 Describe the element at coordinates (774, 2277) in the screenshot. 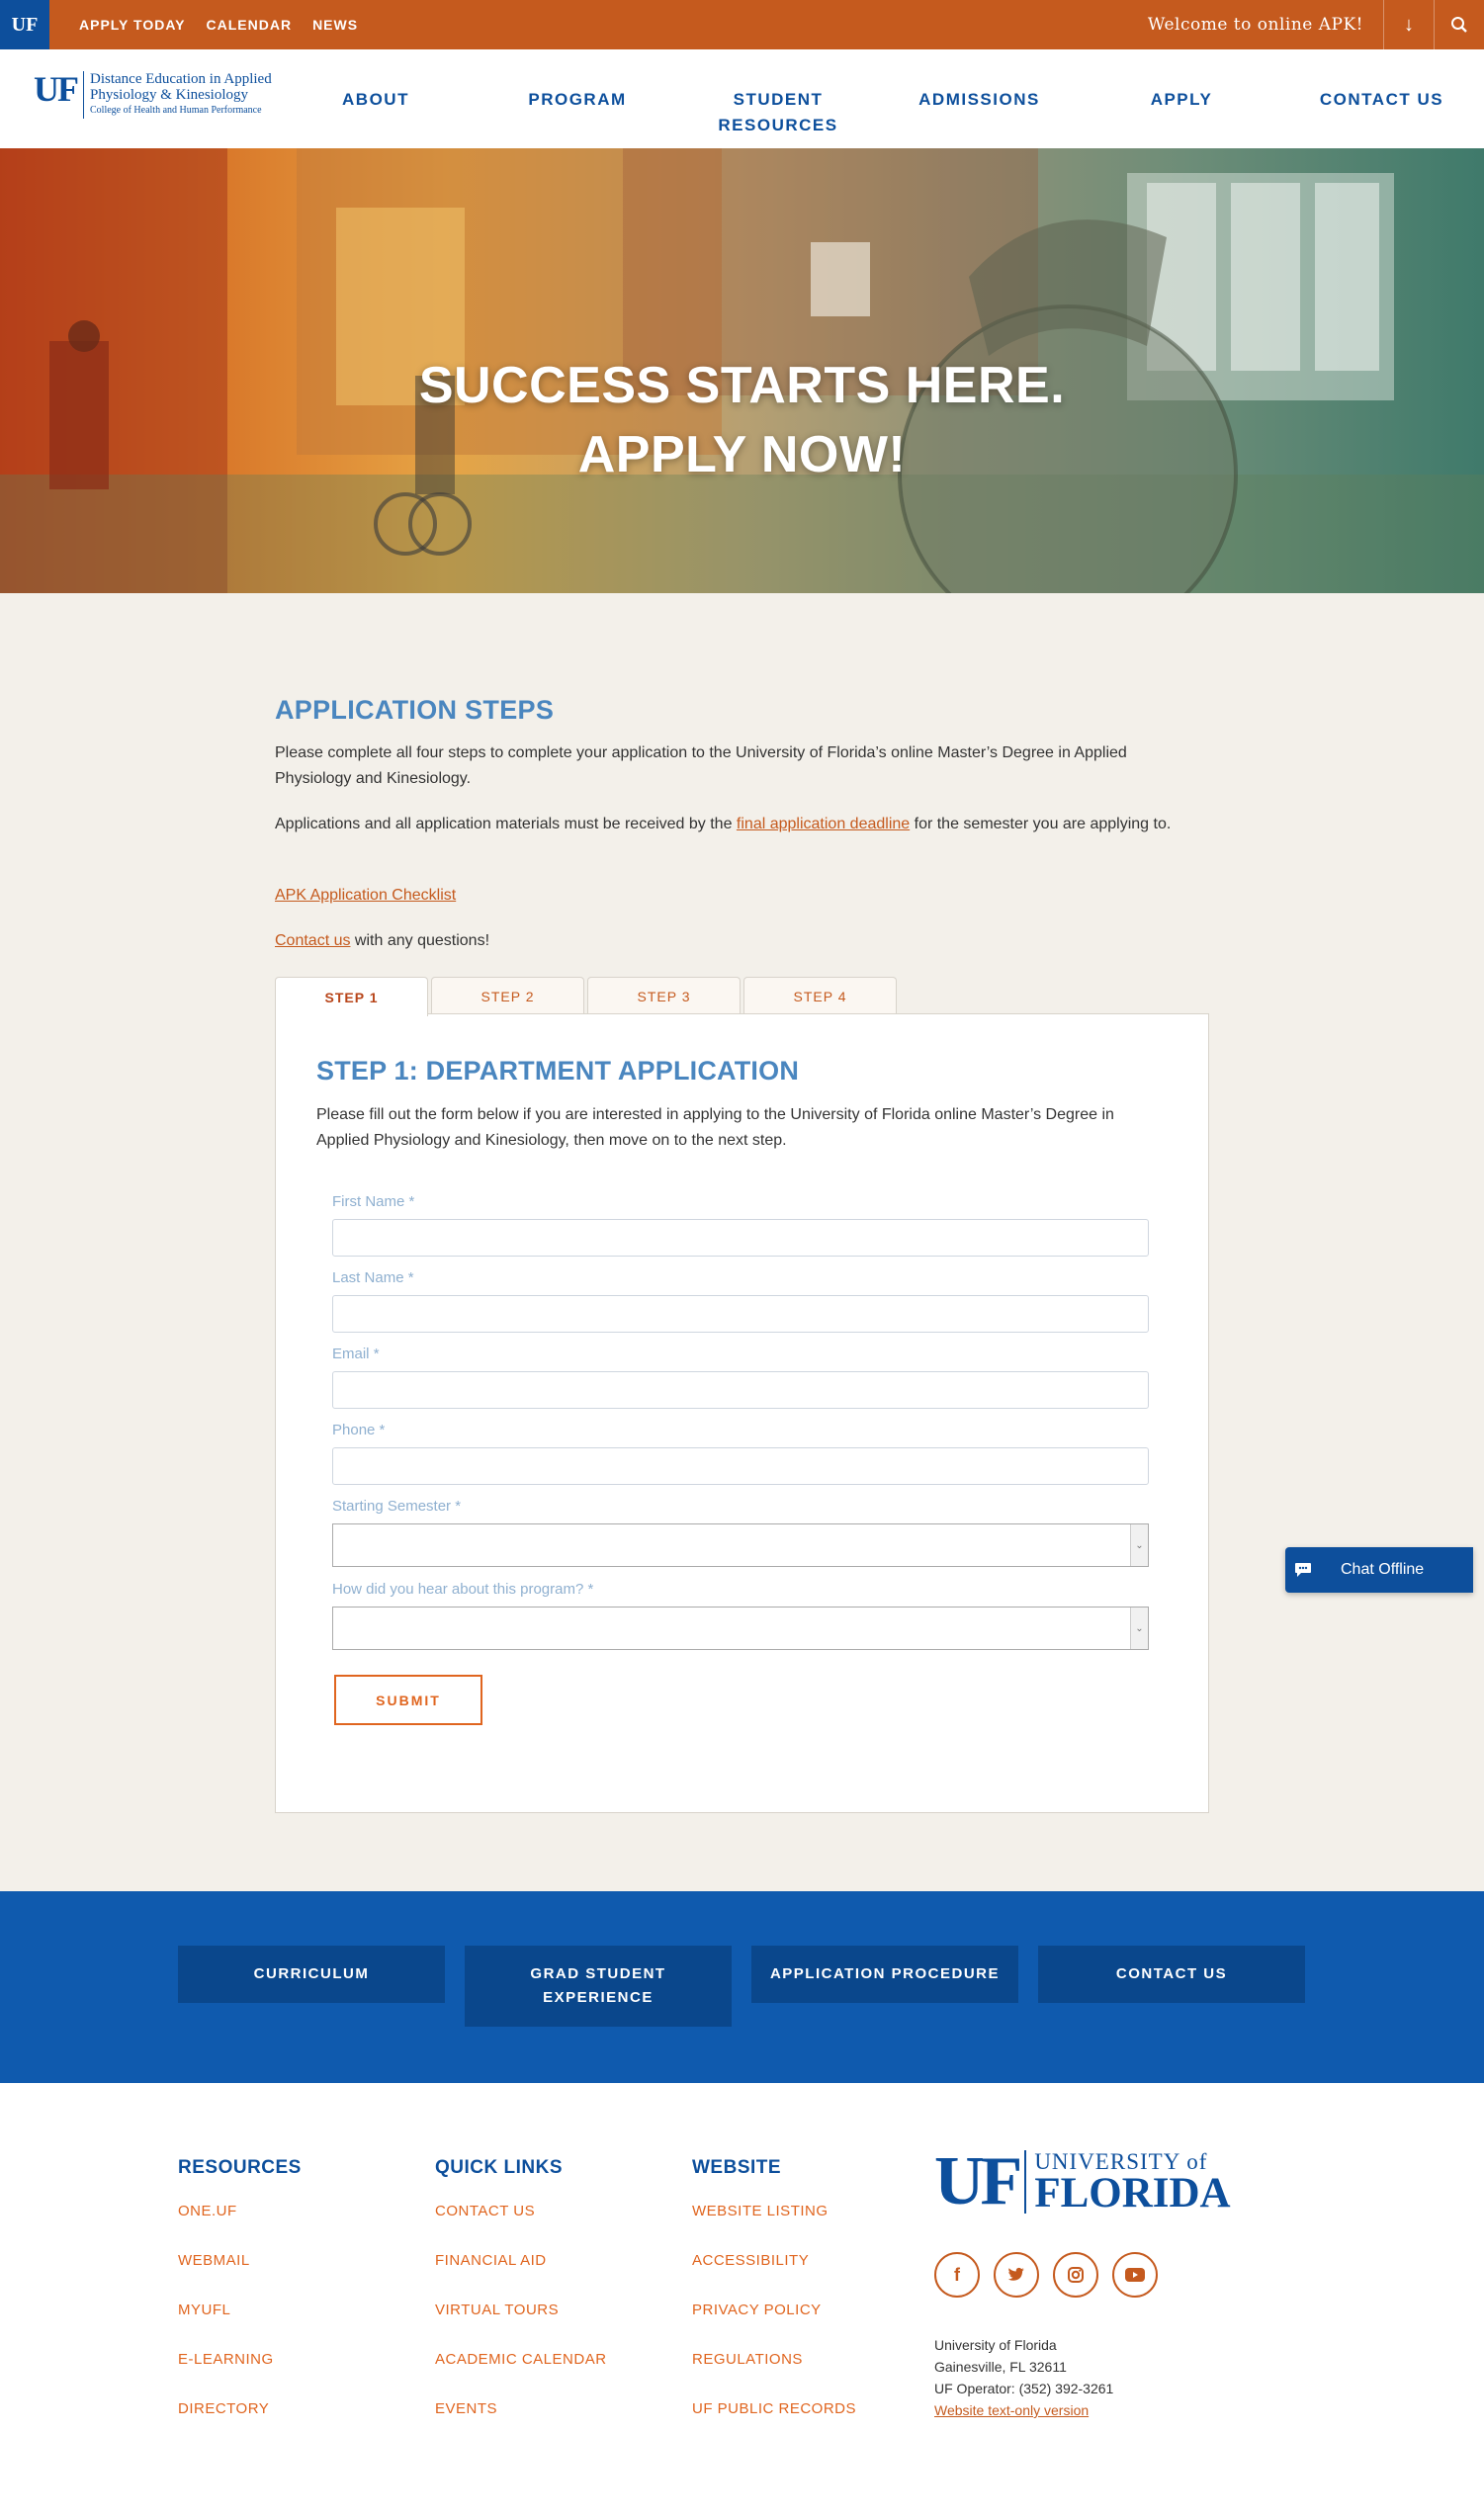

I see `footer-link: ACCESSIBILITY` at that location.